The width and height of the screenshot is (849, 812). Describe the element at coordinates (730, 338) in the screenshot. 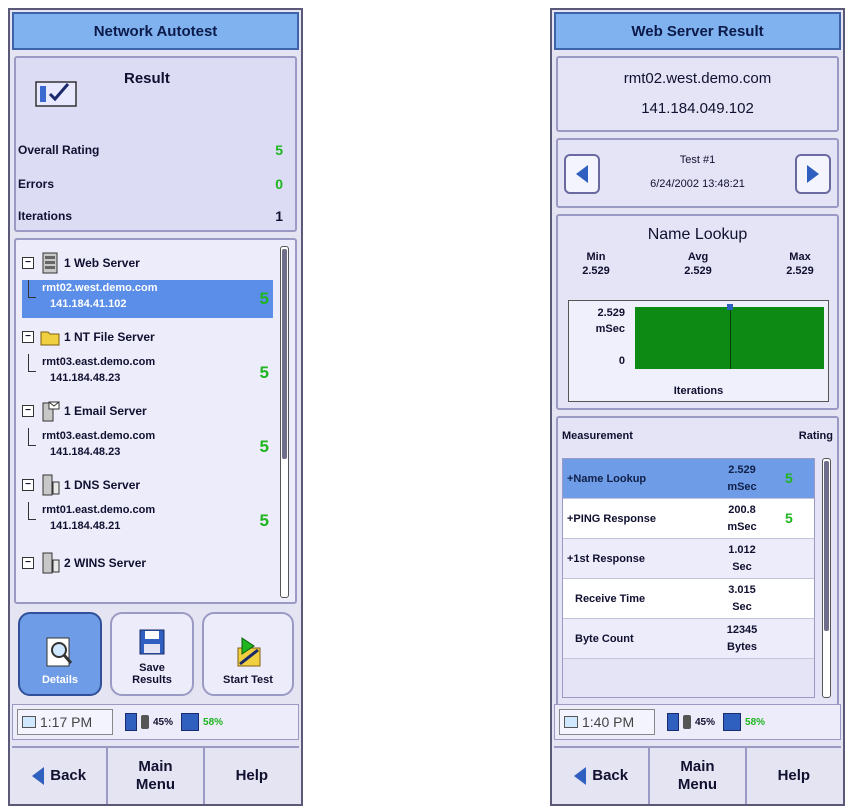

I see `chart-divider` at that location.